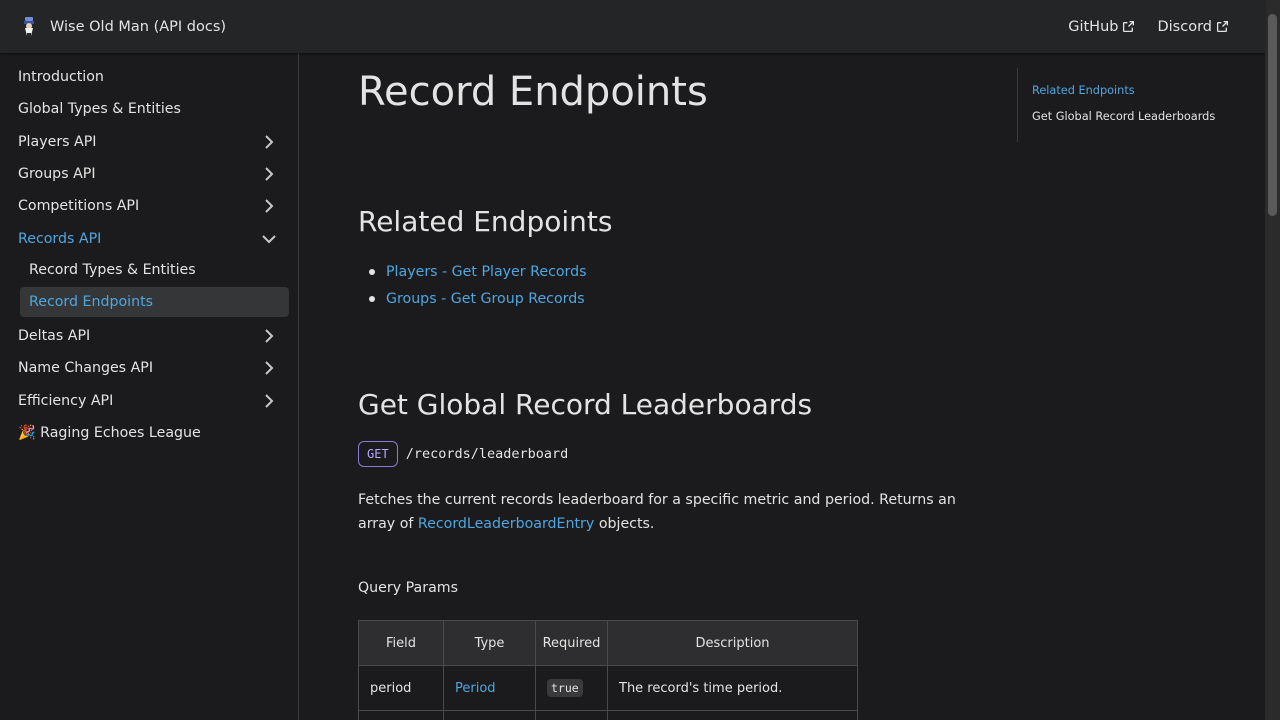  Describe the element at coordinates (149, 286) in the screenshot. I see `records-api-submenu: Record Types & Entities Record Endpoints` at that location.